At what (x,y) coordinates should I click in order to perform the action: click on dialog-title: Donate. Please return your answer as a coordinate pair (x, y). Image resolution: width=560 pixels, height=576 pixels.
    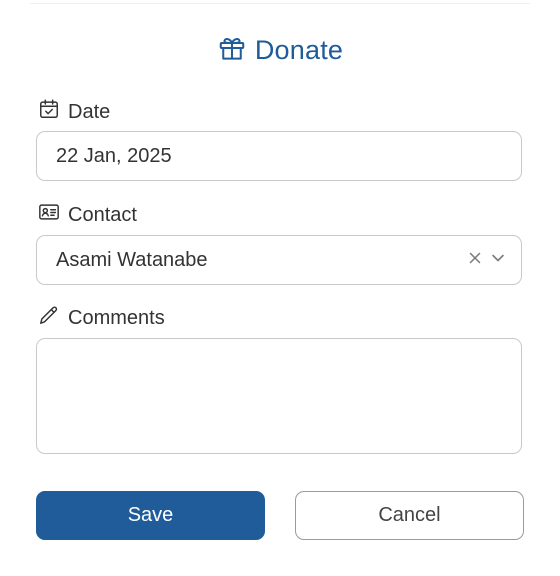
    Looking at the image, I should click on (280, 50).